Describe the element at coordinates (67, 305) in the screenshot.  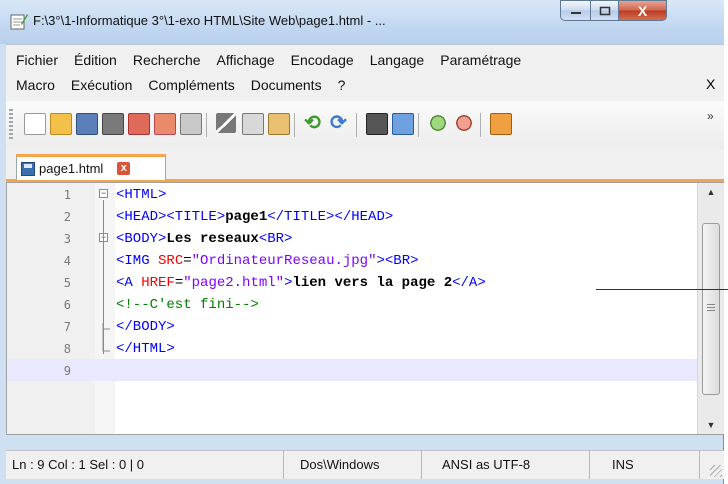
I see `line-number: 6` at that location.